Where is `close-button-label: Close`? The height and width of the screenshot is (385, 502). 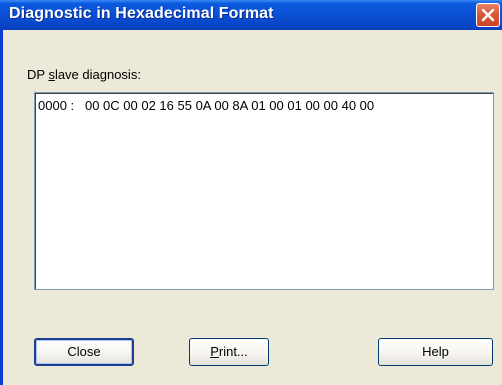
close-button-label: Close is located at coordinates (84, 351).